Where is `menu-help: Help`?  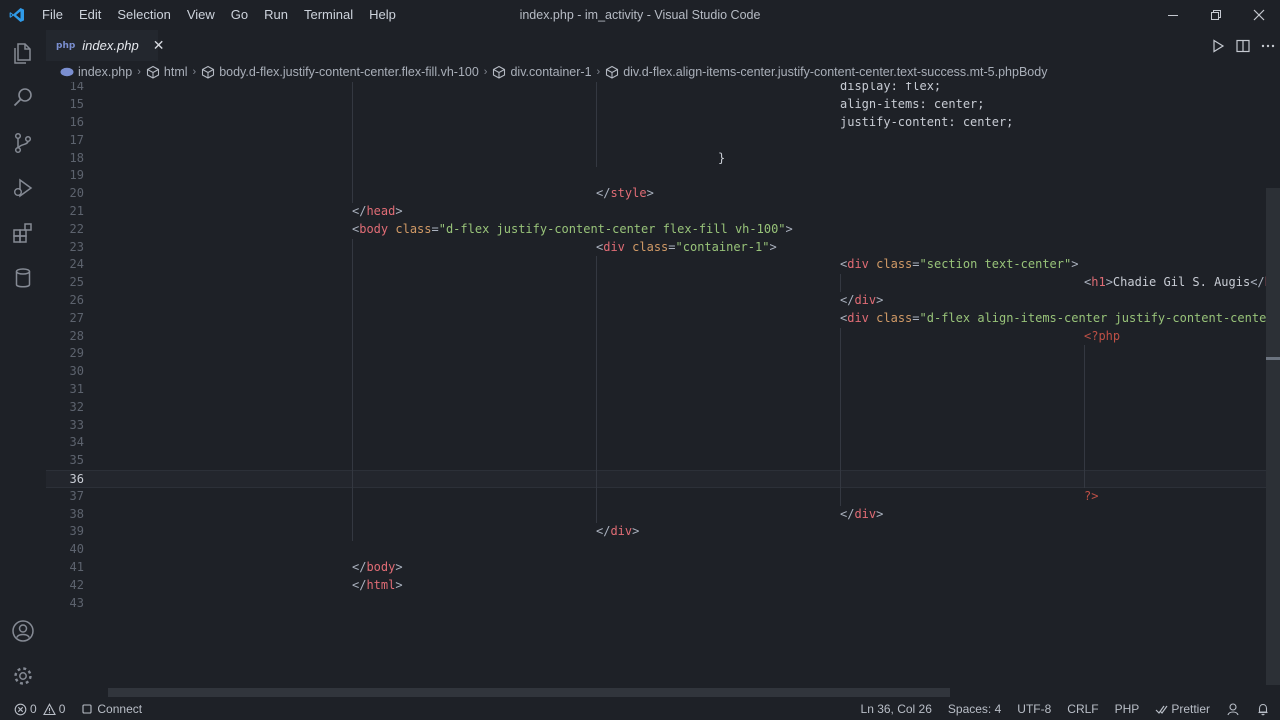 menu-help: Help is located at coordinates (382, 15).